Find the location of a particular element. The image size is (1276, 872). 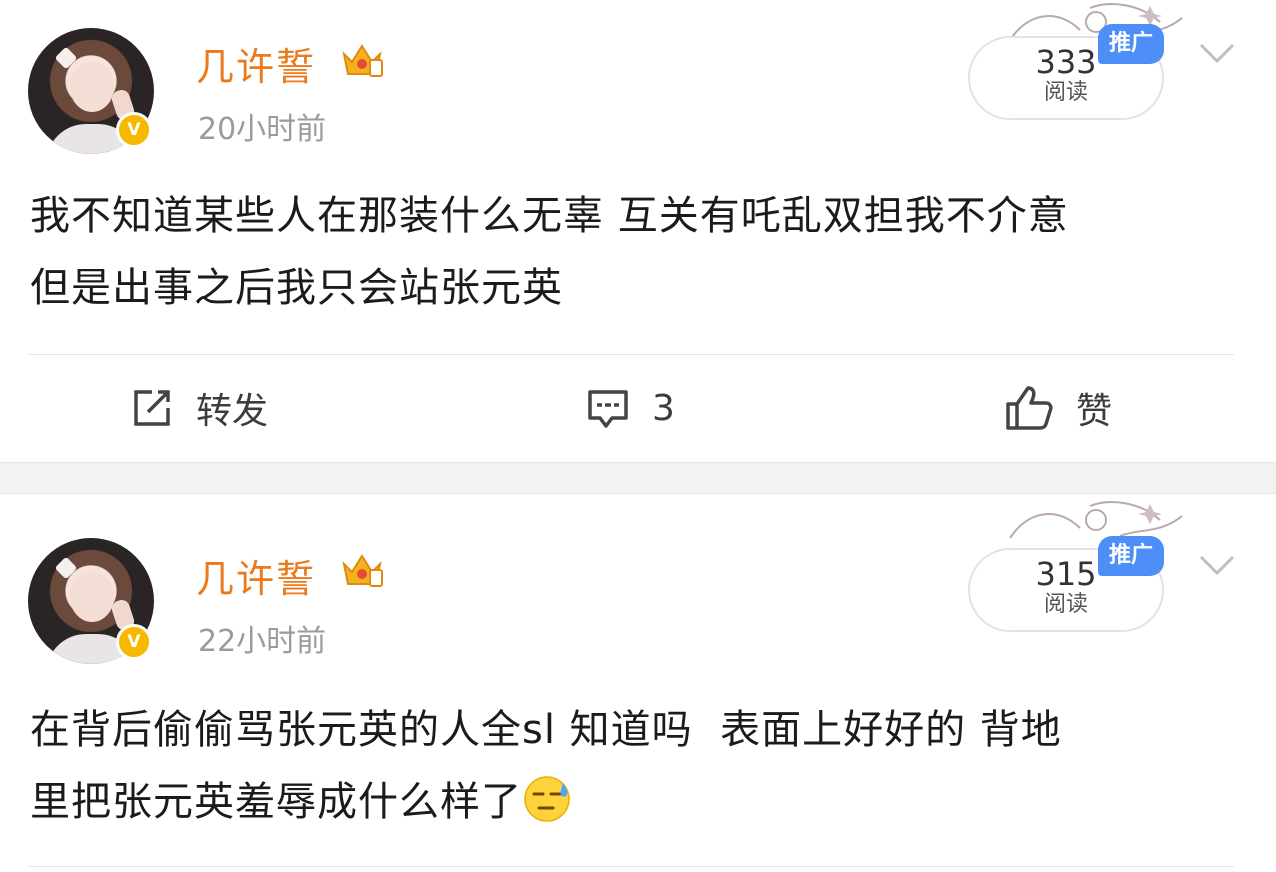

repost-label: 转发 is located at coordinates (232, 411).